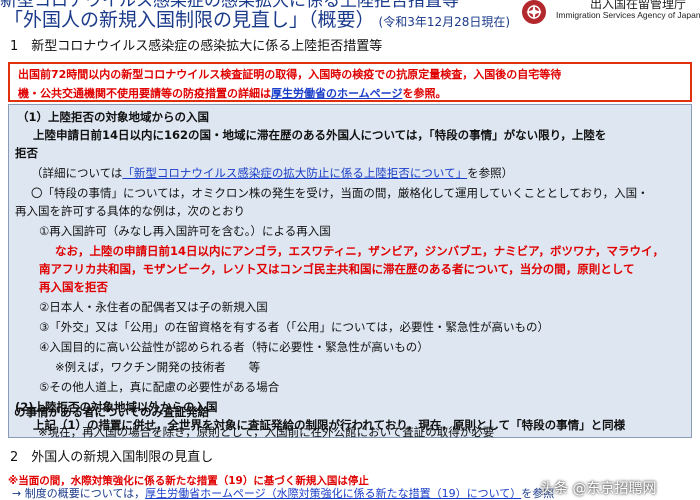  I want to click on notice-line-2: 機・公共交通機関不使用要請等の防疫措置の詳細は厚生労働省のホームページを参照。, so click(350, 92).